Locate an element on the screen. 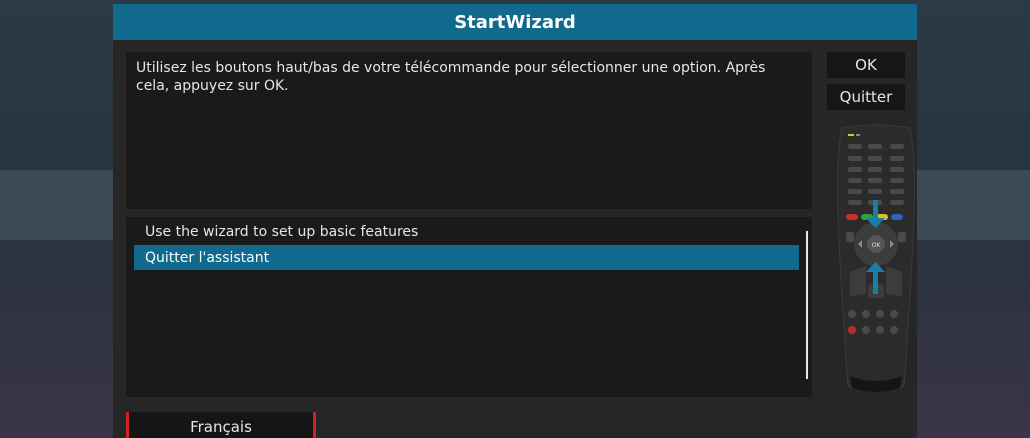 Image resolution: width=1030 pixels, height=438 pixels. scrollbar is located at coordinates (807, 305).